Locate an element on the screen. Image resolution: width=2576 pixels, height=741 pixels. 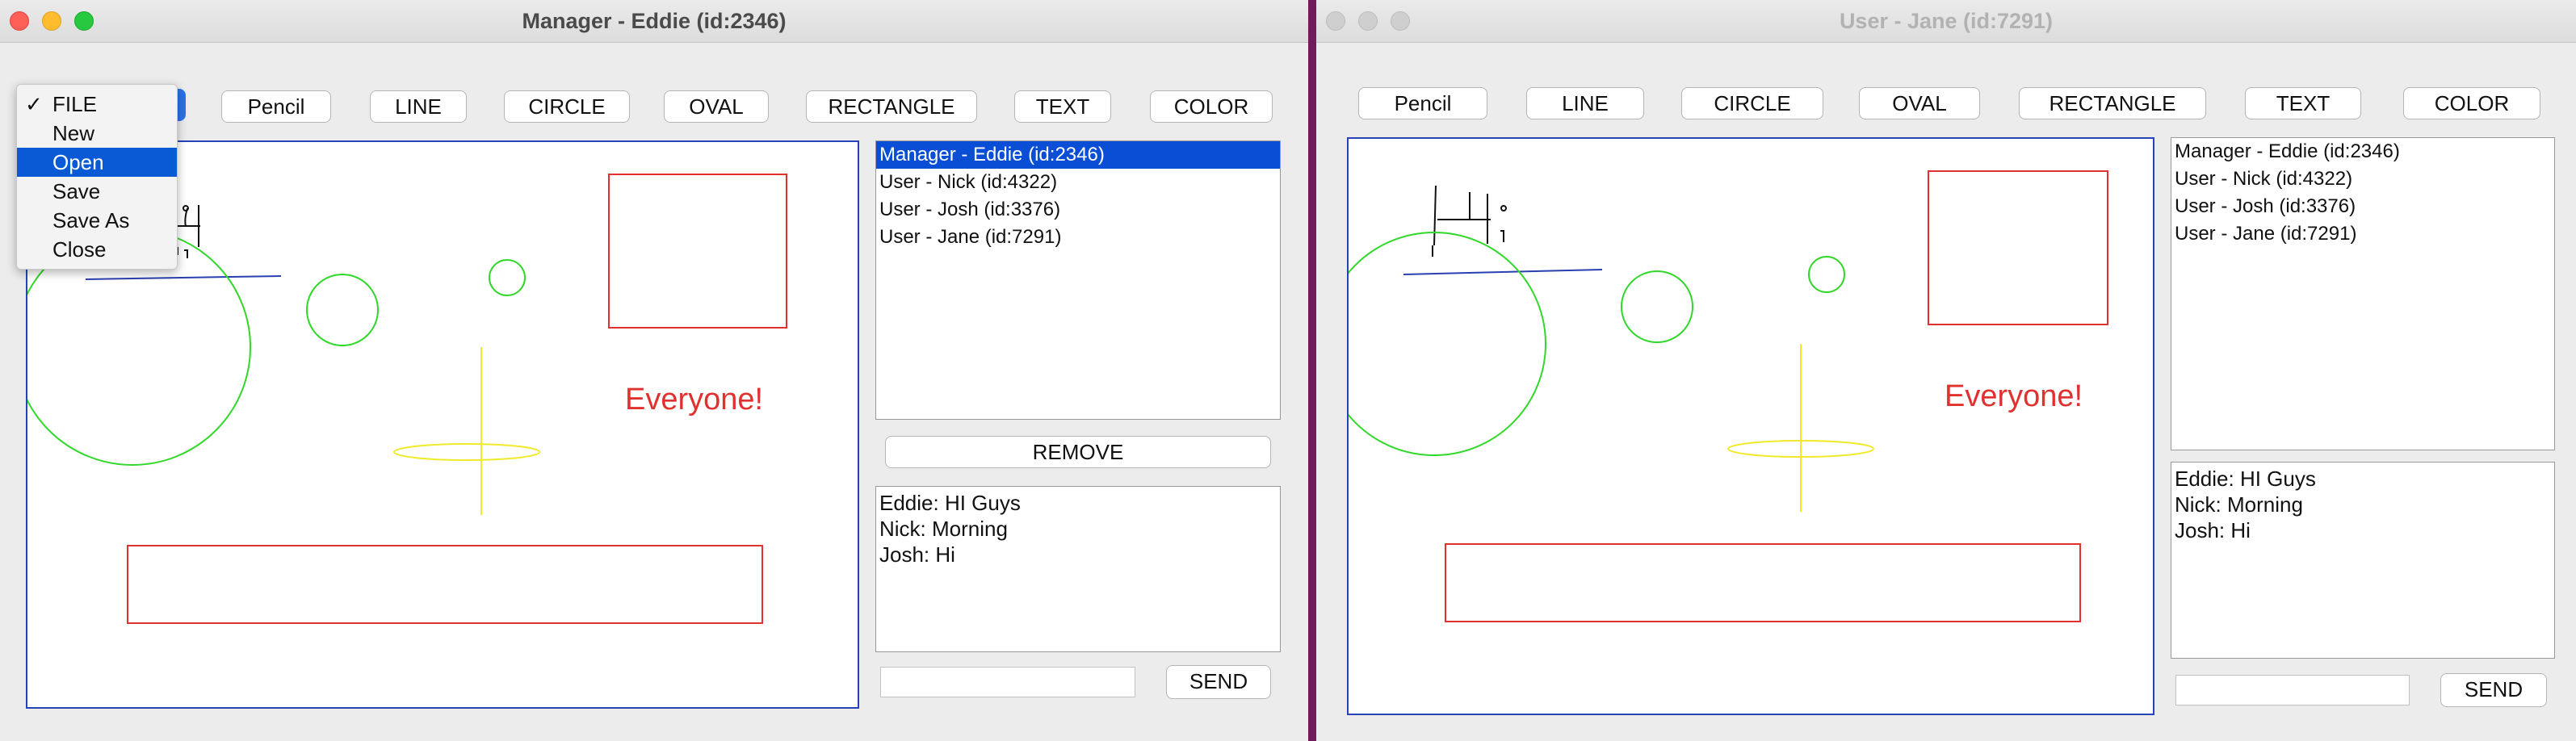
remove-button: REMOVE is located at coordinates (1078, 452).